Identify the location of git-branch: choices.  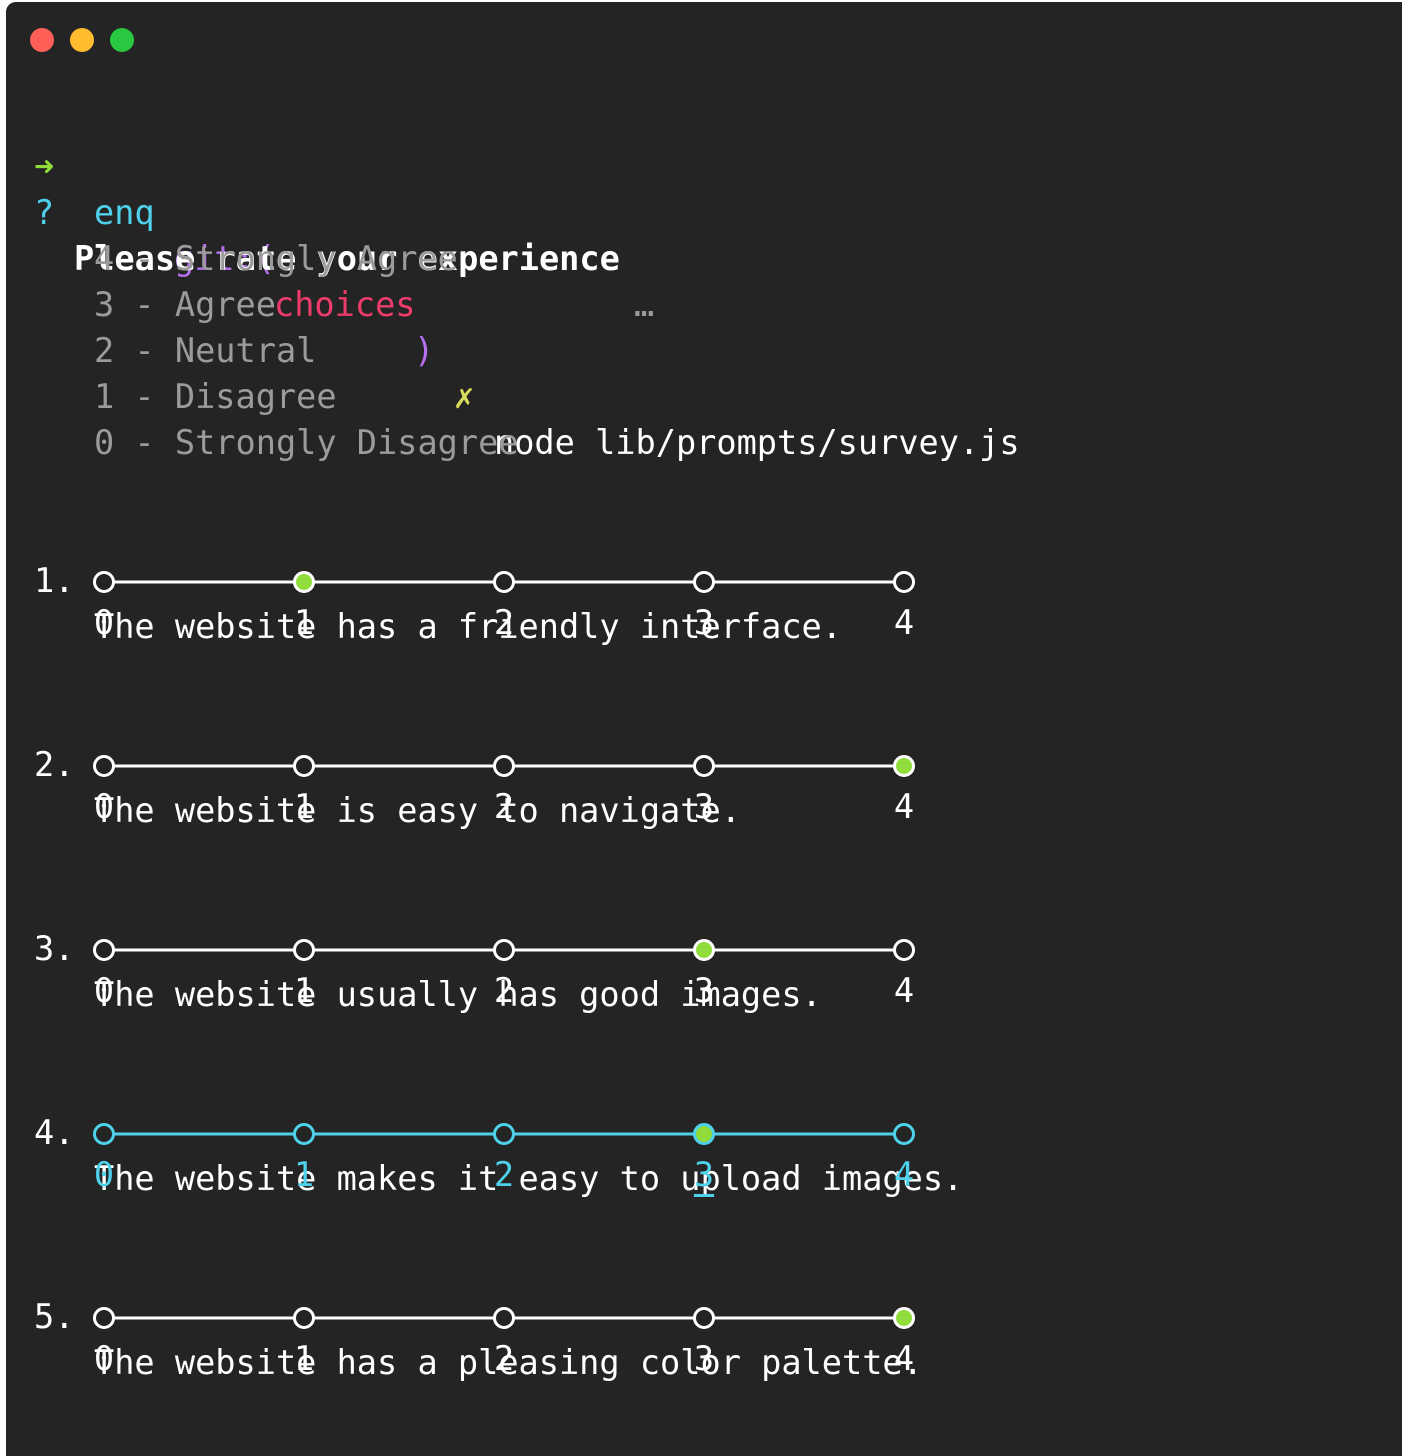
(345, 304).